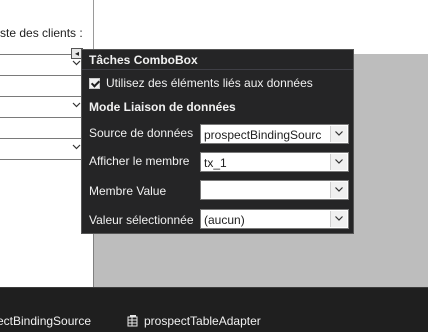 This screenshot has height=332, width=428. Describe the element at coordinates (143, 60) in the screenshot. I see `tasks-panel-title: Tâches ComboBox` at that location.